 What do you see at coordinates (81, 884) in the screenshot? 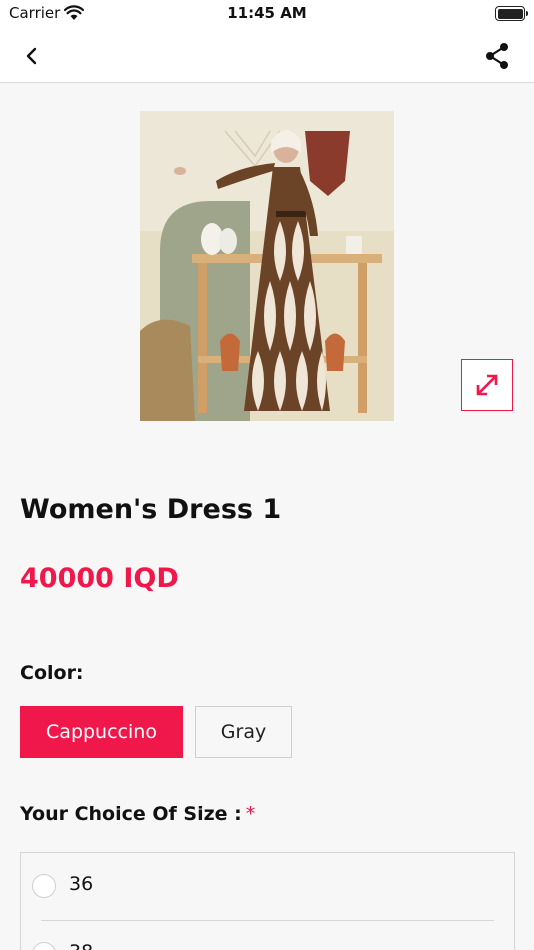
I see `size-option-label: 36` at bounding box center [81, 884].